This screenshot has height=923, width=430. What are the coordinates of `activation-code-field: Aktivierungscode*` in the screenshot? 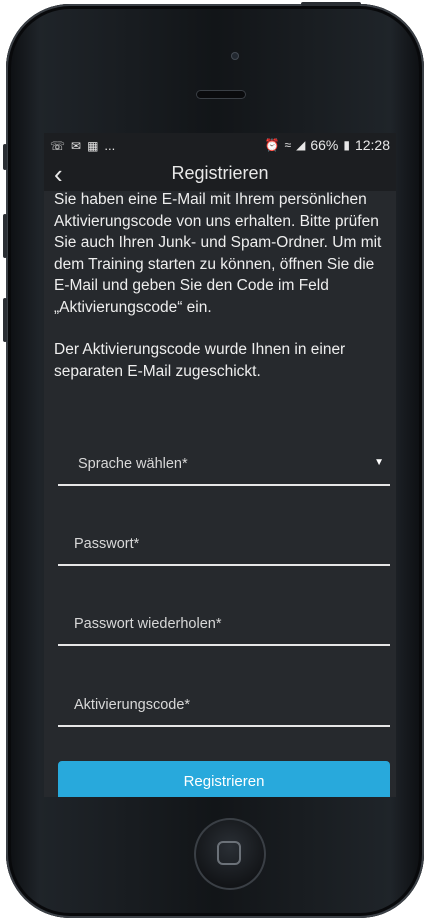 It's located at (224, 703).